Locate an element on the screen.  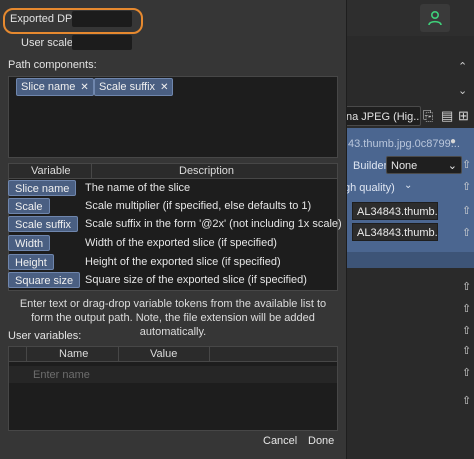
variable-width: Width is located at coordinates (29, 243).